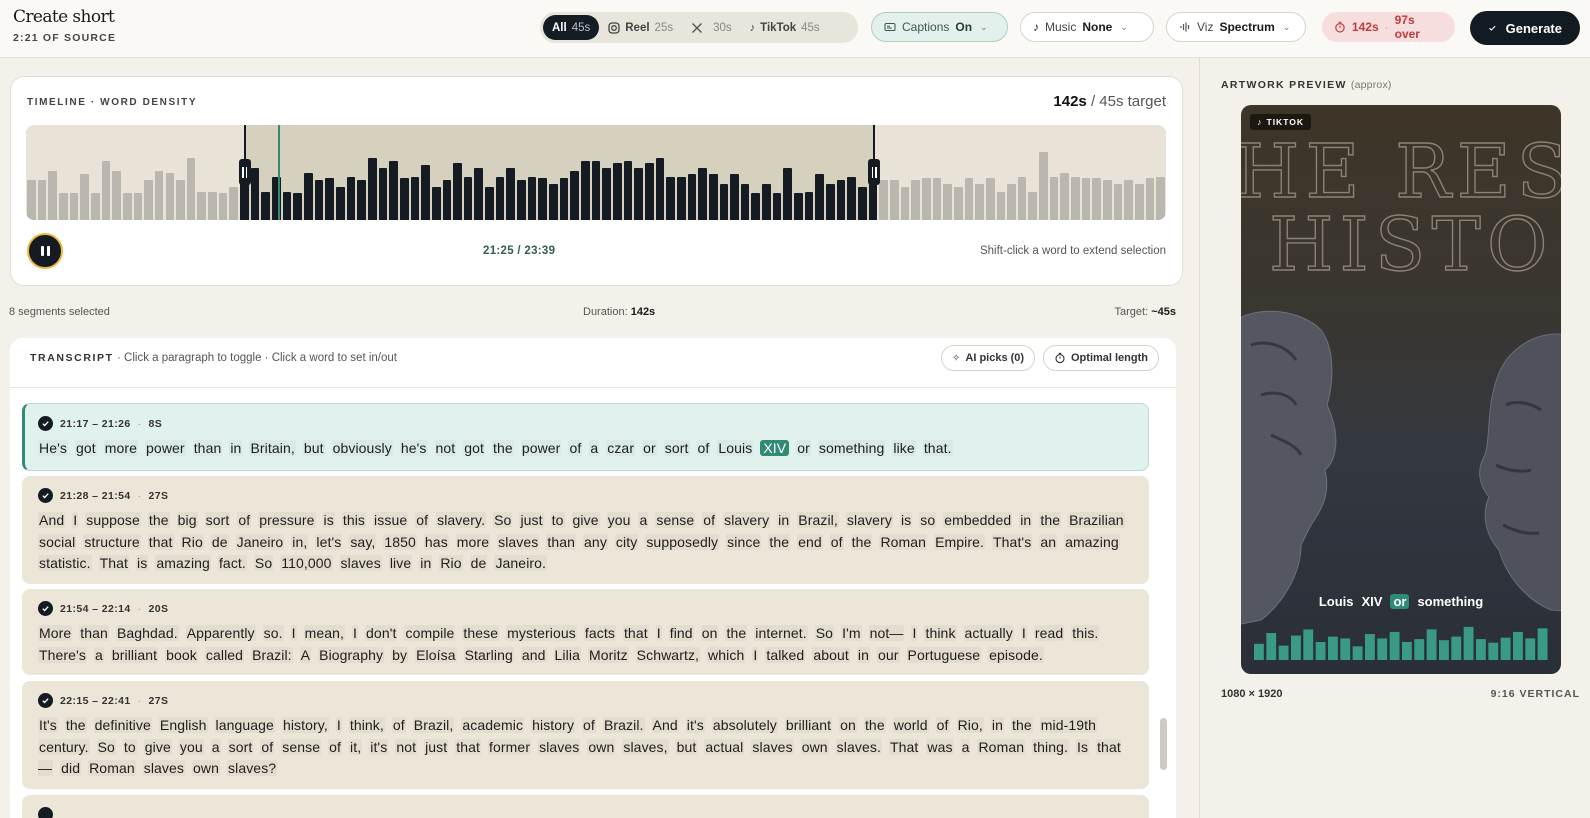 This screenshot has width=1590, height=818. What do you see at coordinates (62, 655) in the screenshot?
I see `transcript-word: There's` at bounding box center [62, 655].